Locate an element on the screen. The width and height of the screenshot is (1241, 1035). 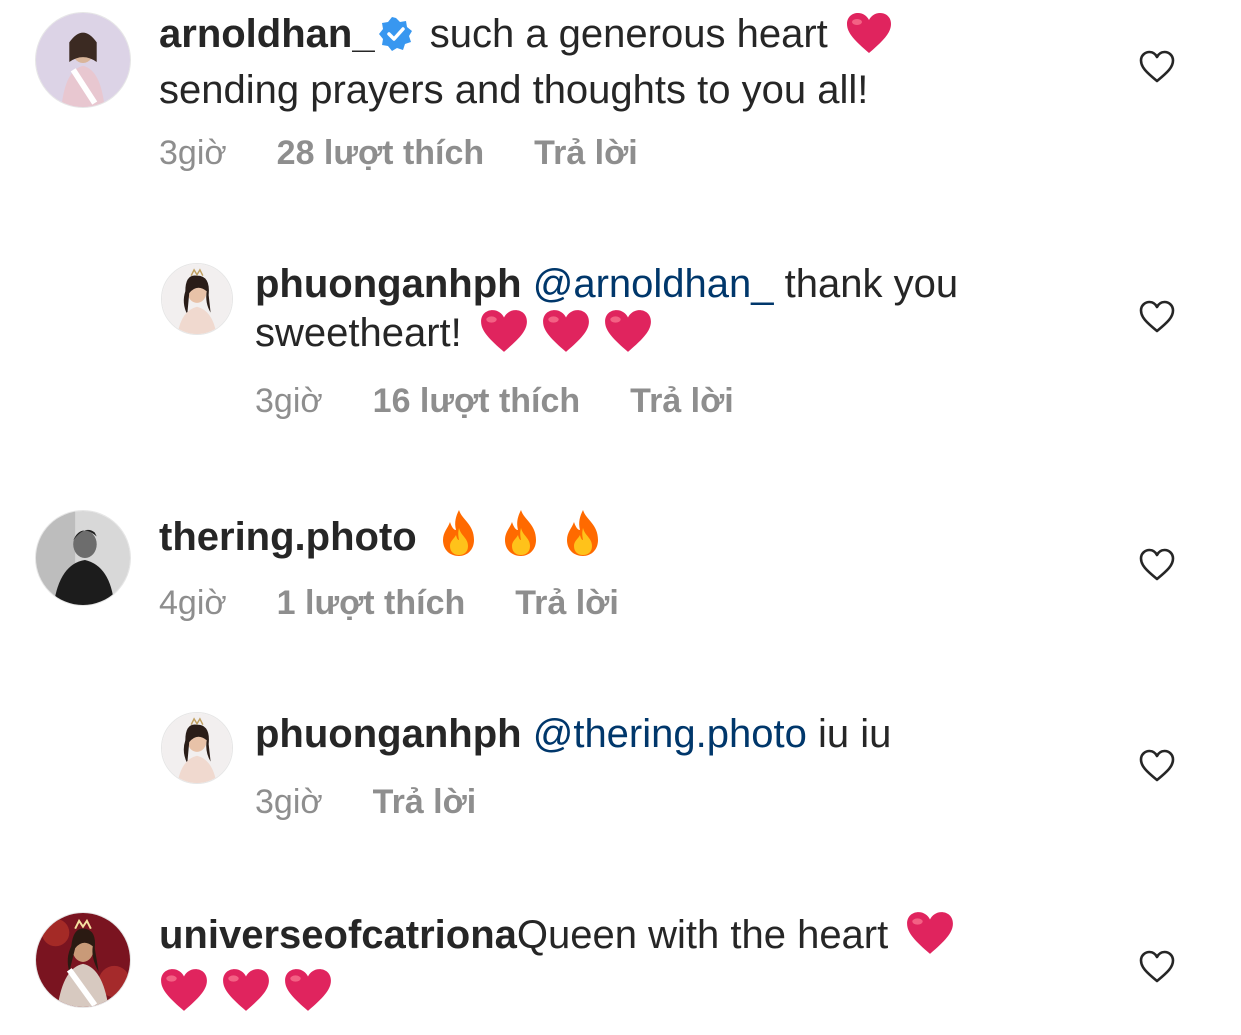
comment-universeofcatriona: universeofcatrionaQueen with the heart is located at coordinates (620, 967).